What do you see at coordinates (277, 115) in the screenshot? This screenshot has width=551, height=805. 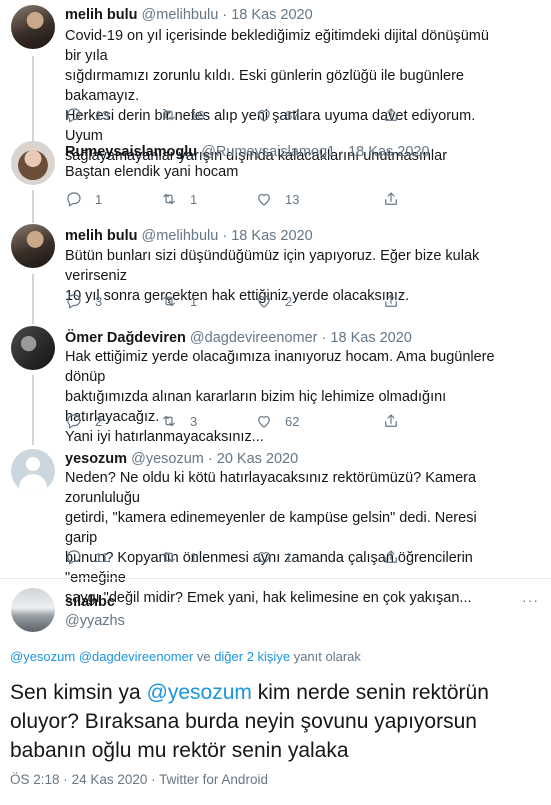 I see `like-button: 67` at bounding box center [277, 115].